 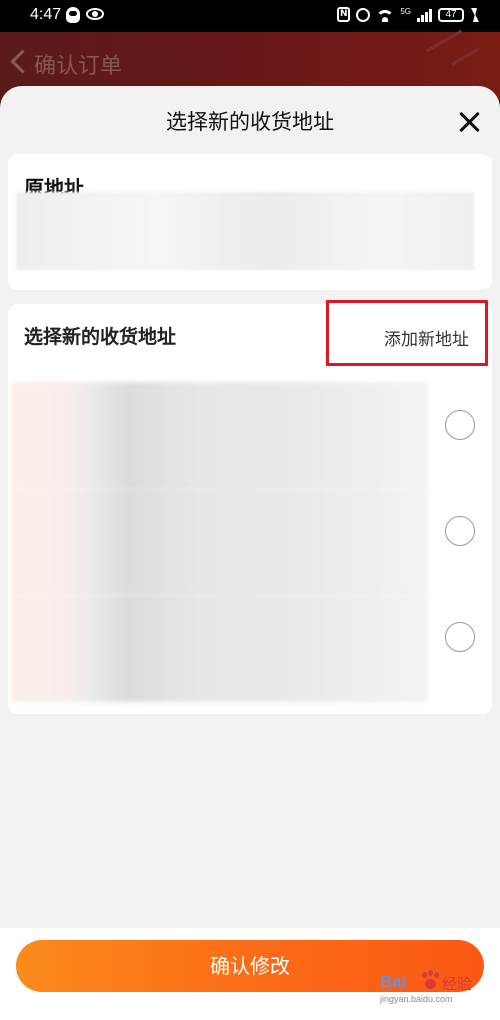 What do you see at coordinates (250, 16) in the screenshot?
I see `status-bar: 4:47 N 5G 47` at bounding box center [250, 16].